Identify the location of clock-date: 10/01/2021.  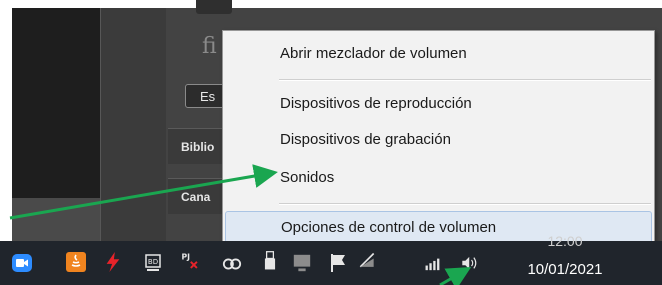
(565, 269).